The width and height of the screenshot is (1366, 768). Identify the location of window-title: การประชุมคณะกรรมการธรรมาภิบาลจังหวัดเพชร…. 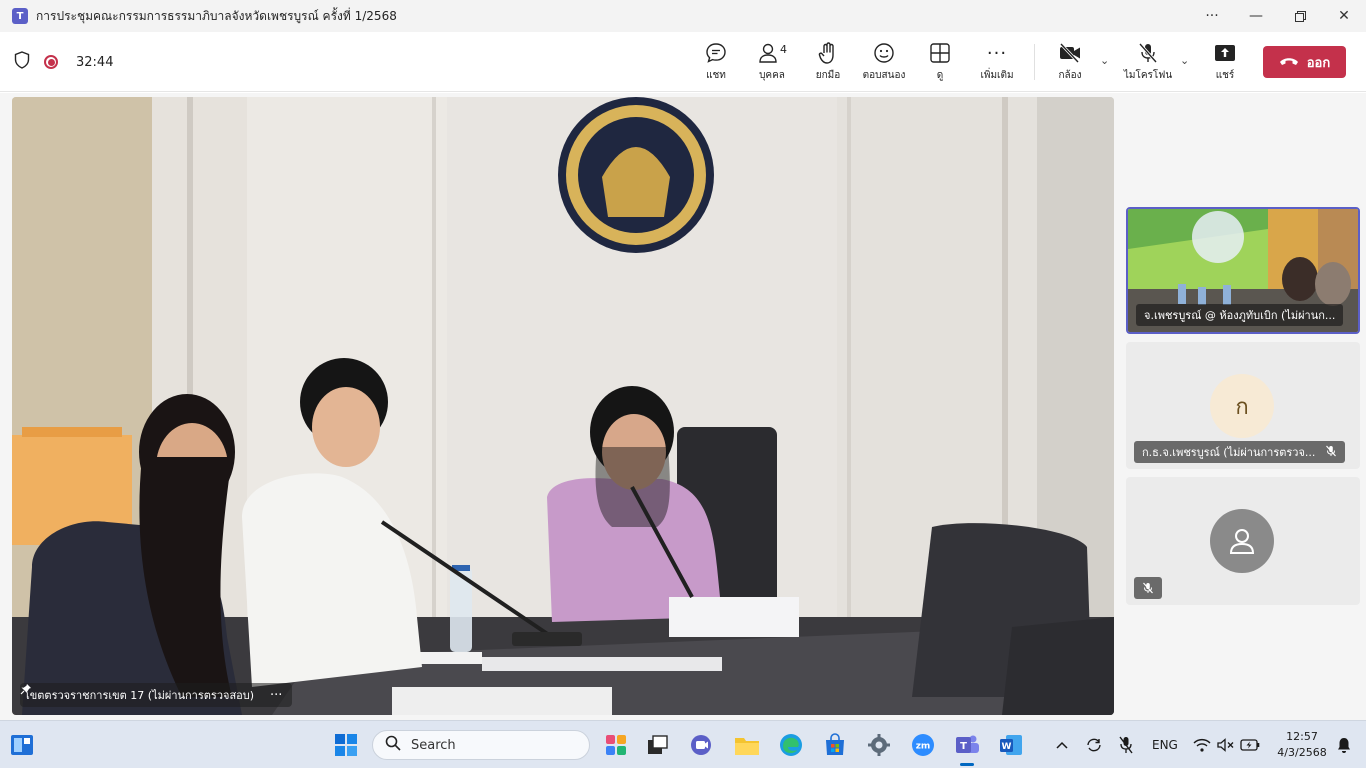
(216, 15).